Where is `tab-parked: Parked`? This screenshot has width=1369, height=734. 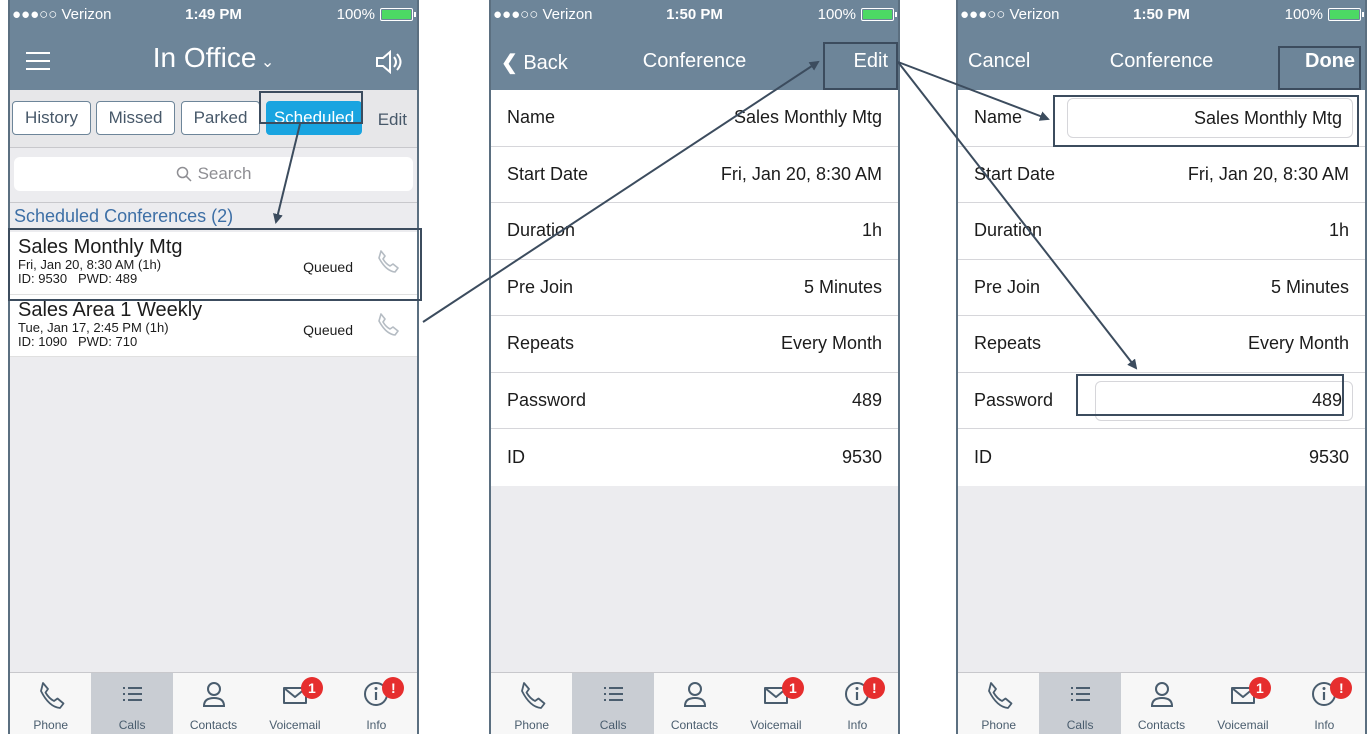
tab-parked: Parked is located at coordinates (220, 118).